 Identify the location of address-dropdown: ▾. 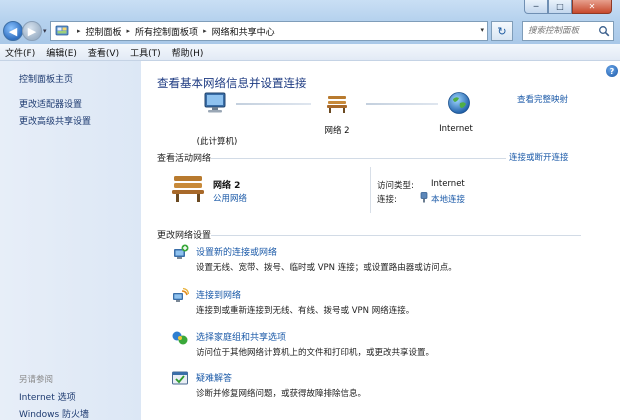
(482, 30).